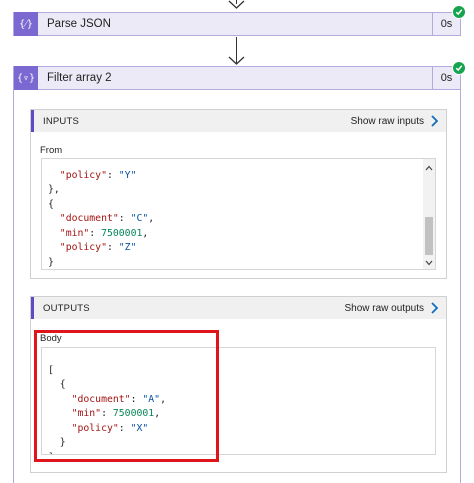 This screenshot has height=483, width=474. Describe the element at coordinates (26, 24) in the screenshot. I see `curly-braces-icon: {⁄}` at that location.